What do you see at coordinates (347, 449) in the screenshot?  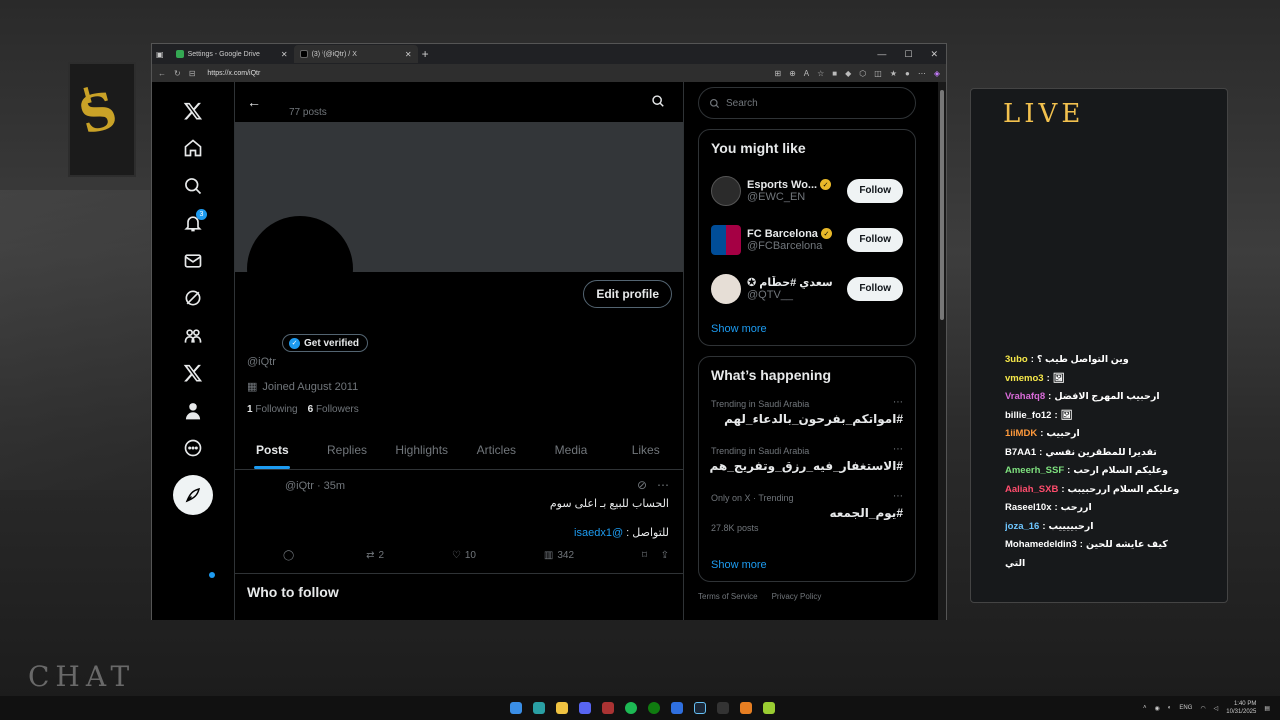 I see `tab-replies: Replies` at bounding box center [347, 449].